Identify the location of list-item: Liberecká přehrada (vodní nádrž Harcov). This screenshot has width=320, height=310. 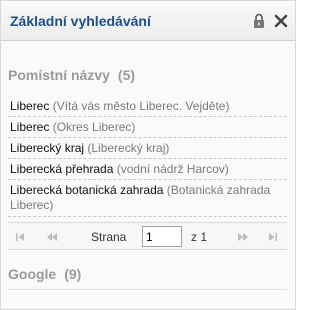
(147, 169).